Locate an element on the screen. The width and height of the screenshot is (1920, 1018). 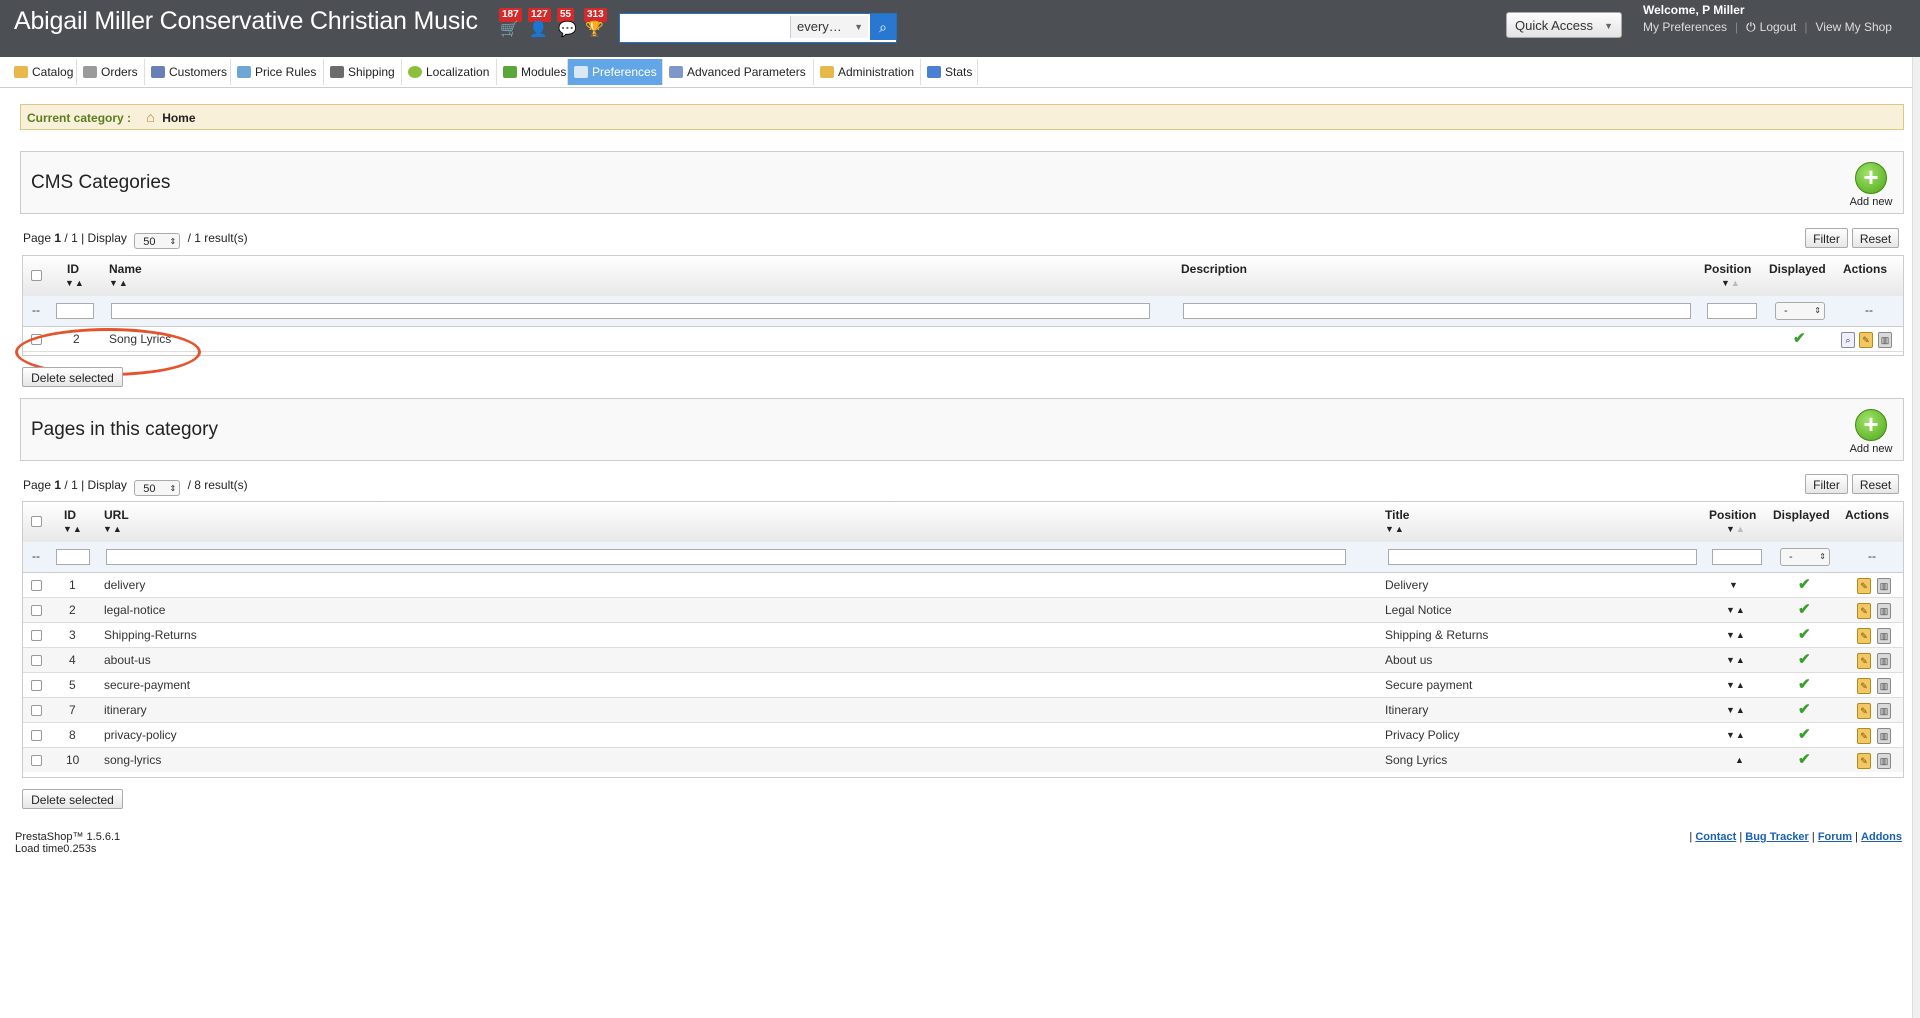
tab-advanced-parameters: Advanced Parameters is located at coordinates (738, 72).